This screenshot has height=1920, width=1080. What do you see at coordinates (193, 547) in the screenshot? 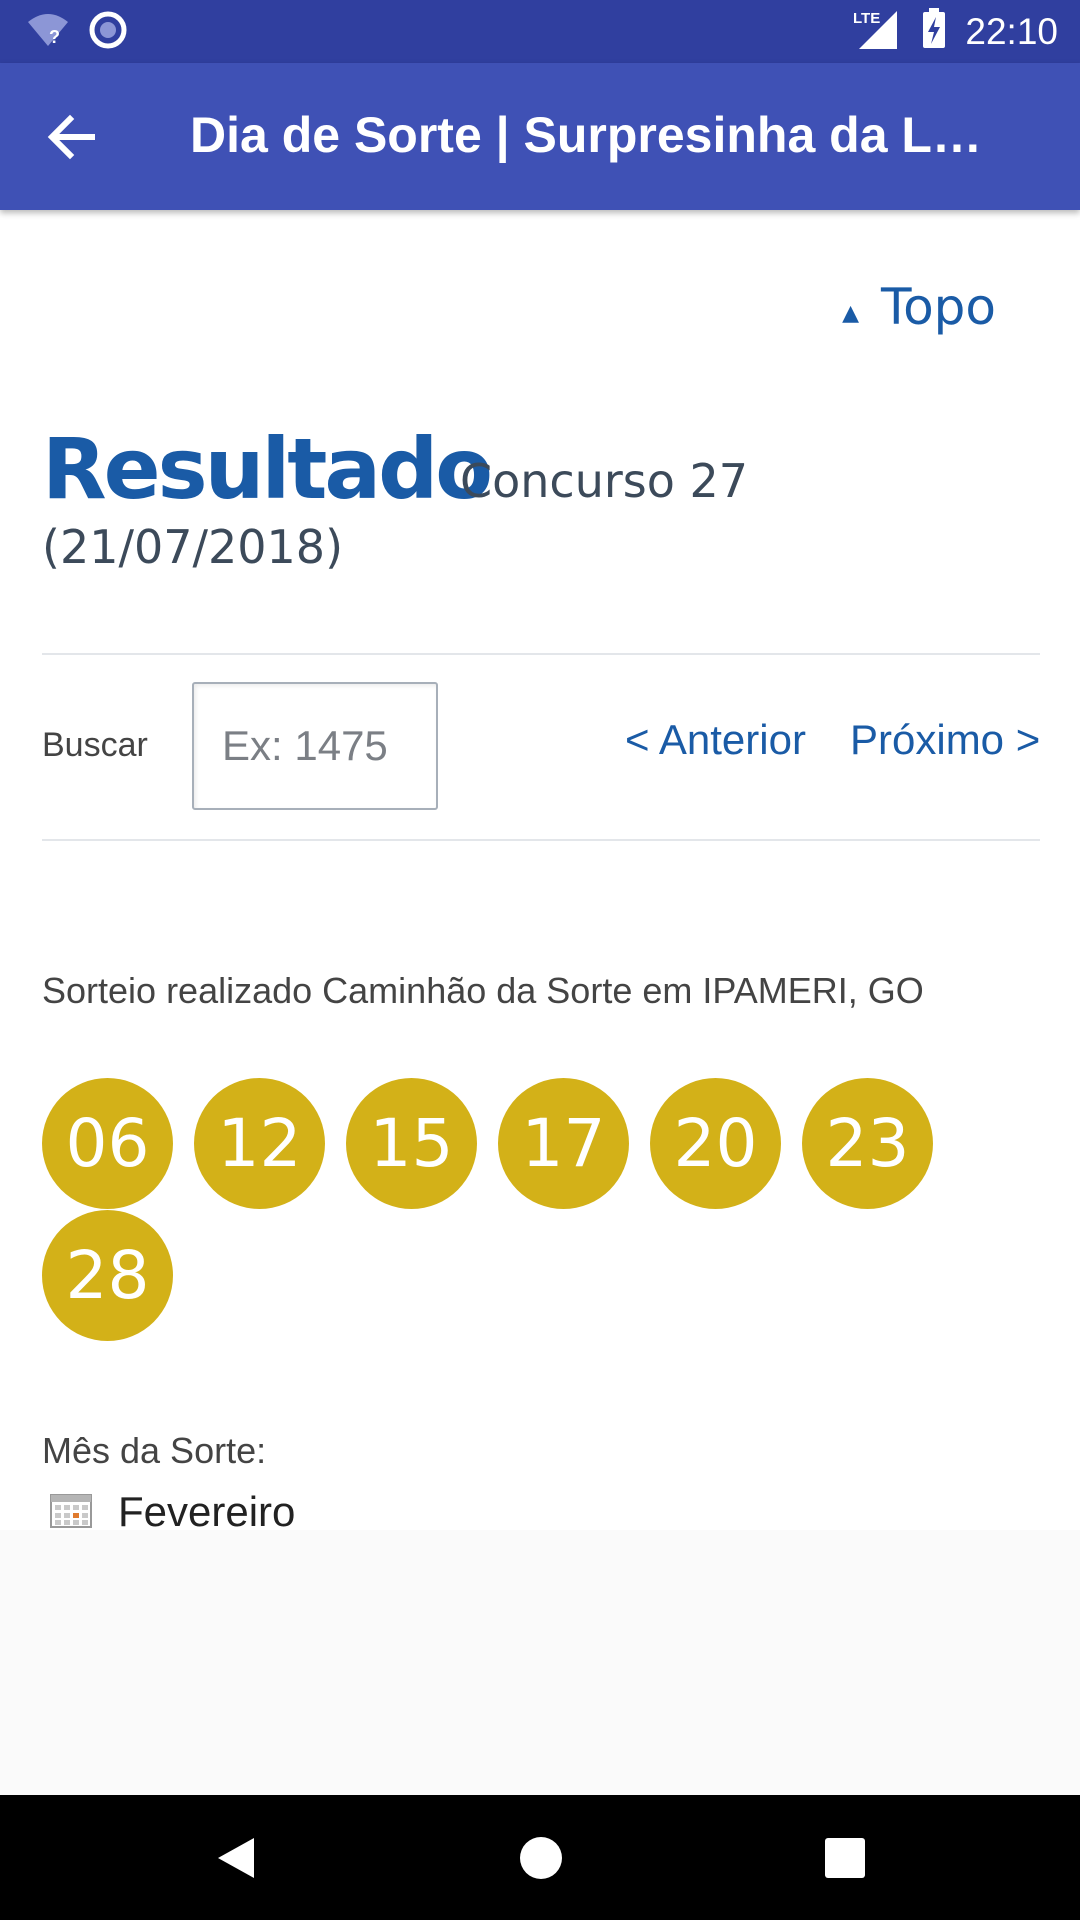
I see `result-date: (21/07/2018)` at bounding box center [193, 547].